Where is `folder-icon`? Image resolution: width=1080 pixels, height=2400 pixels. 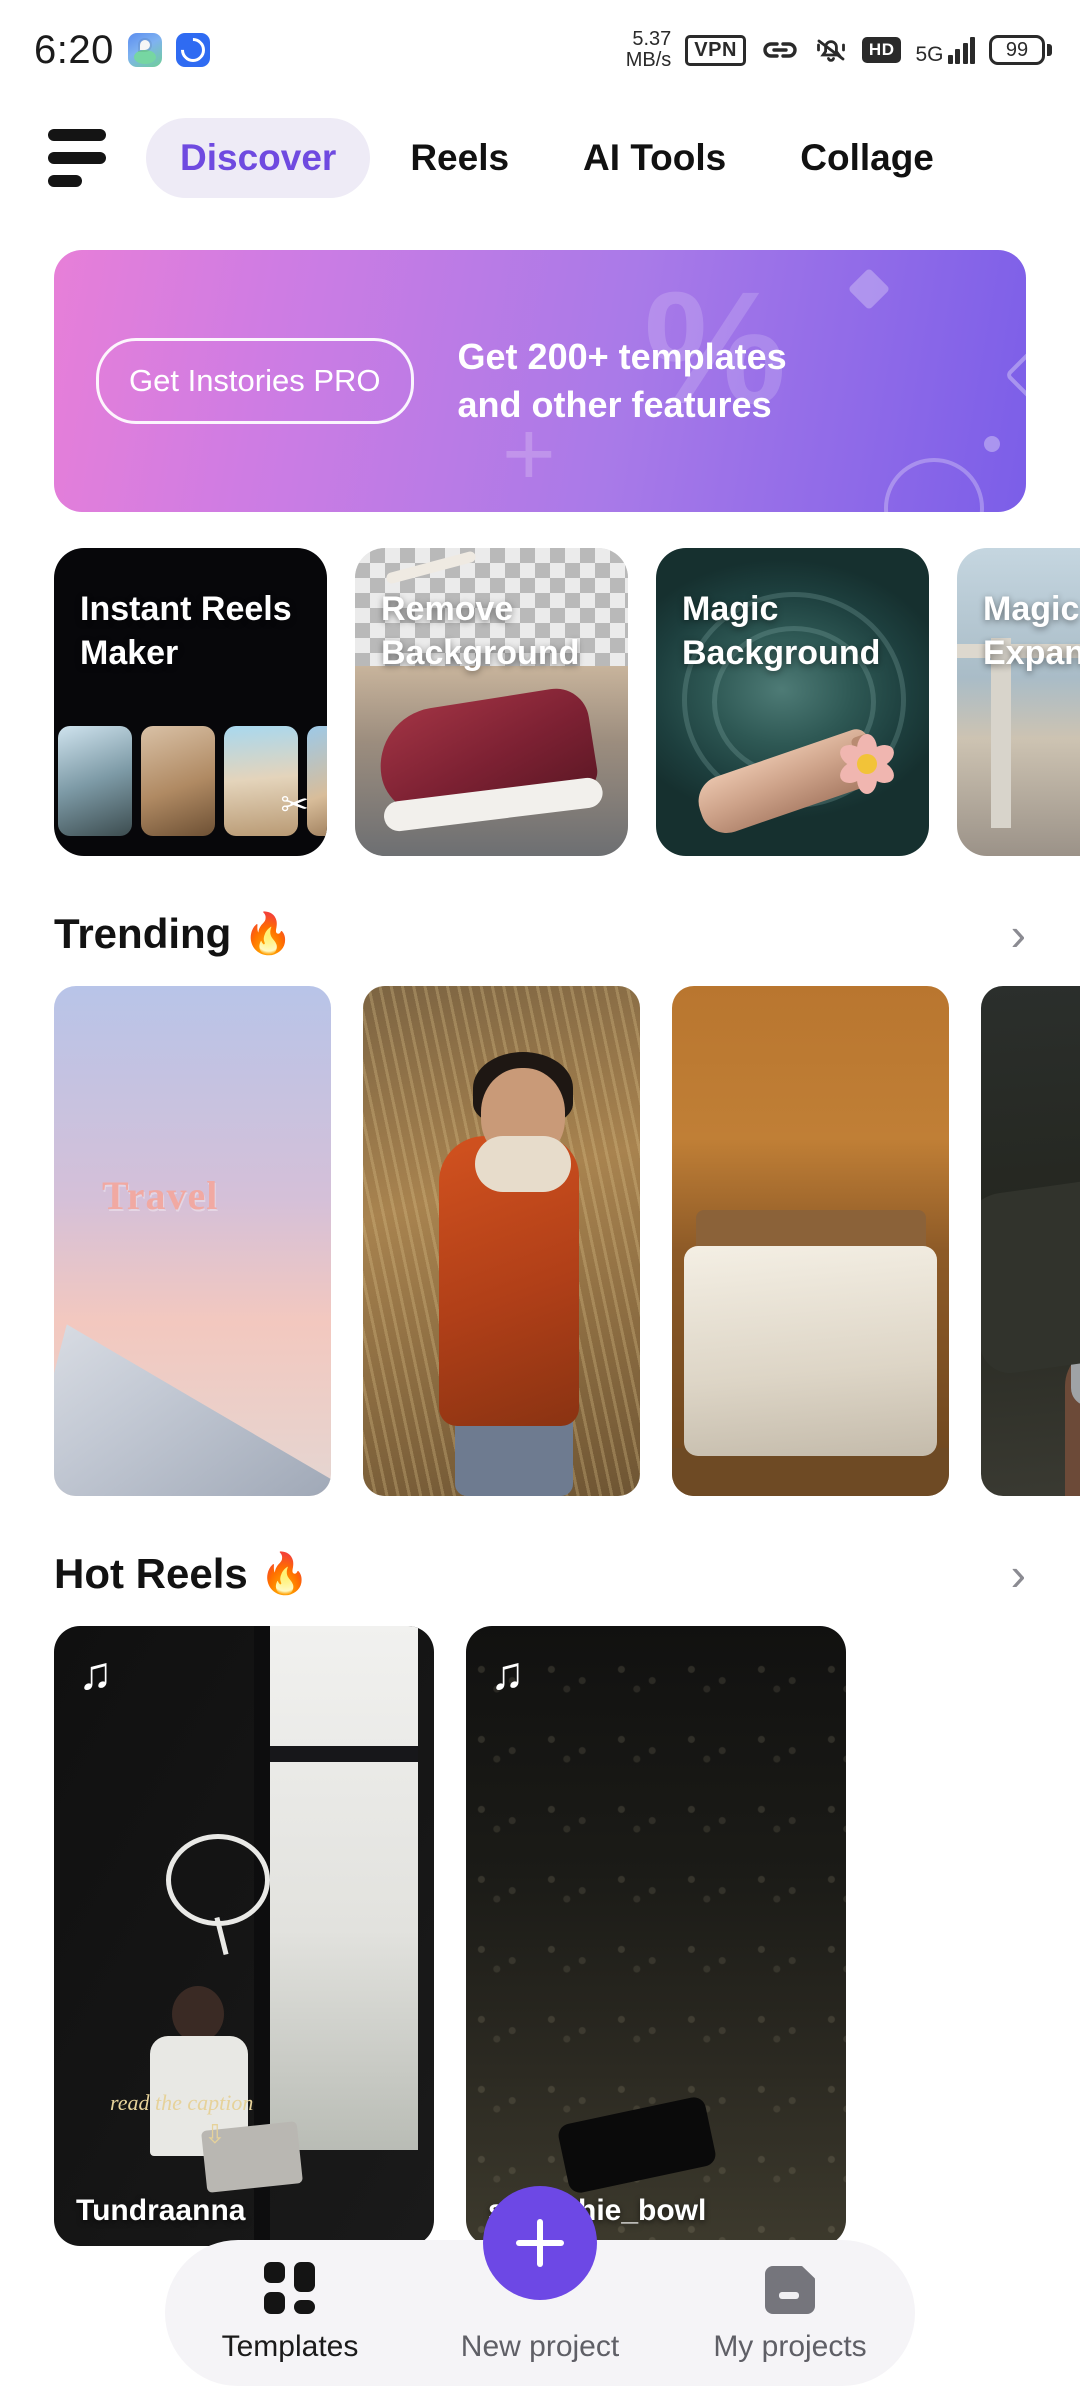 folder-icon is located at coordinates (790, 2288).